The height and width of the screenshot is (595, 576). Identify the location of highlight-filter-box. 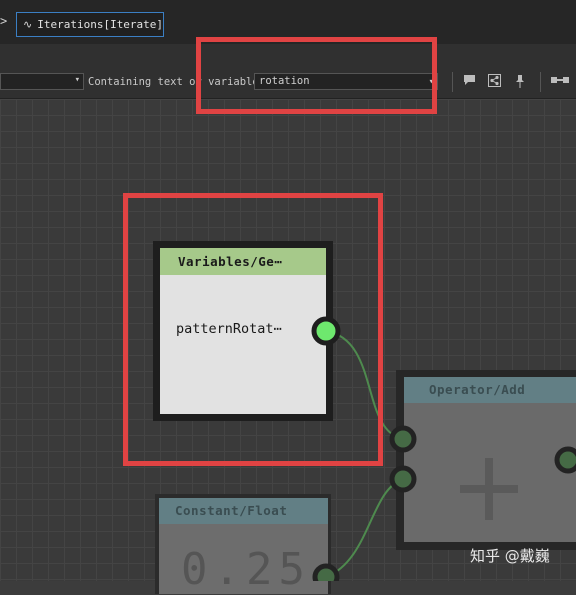
(316, 75).